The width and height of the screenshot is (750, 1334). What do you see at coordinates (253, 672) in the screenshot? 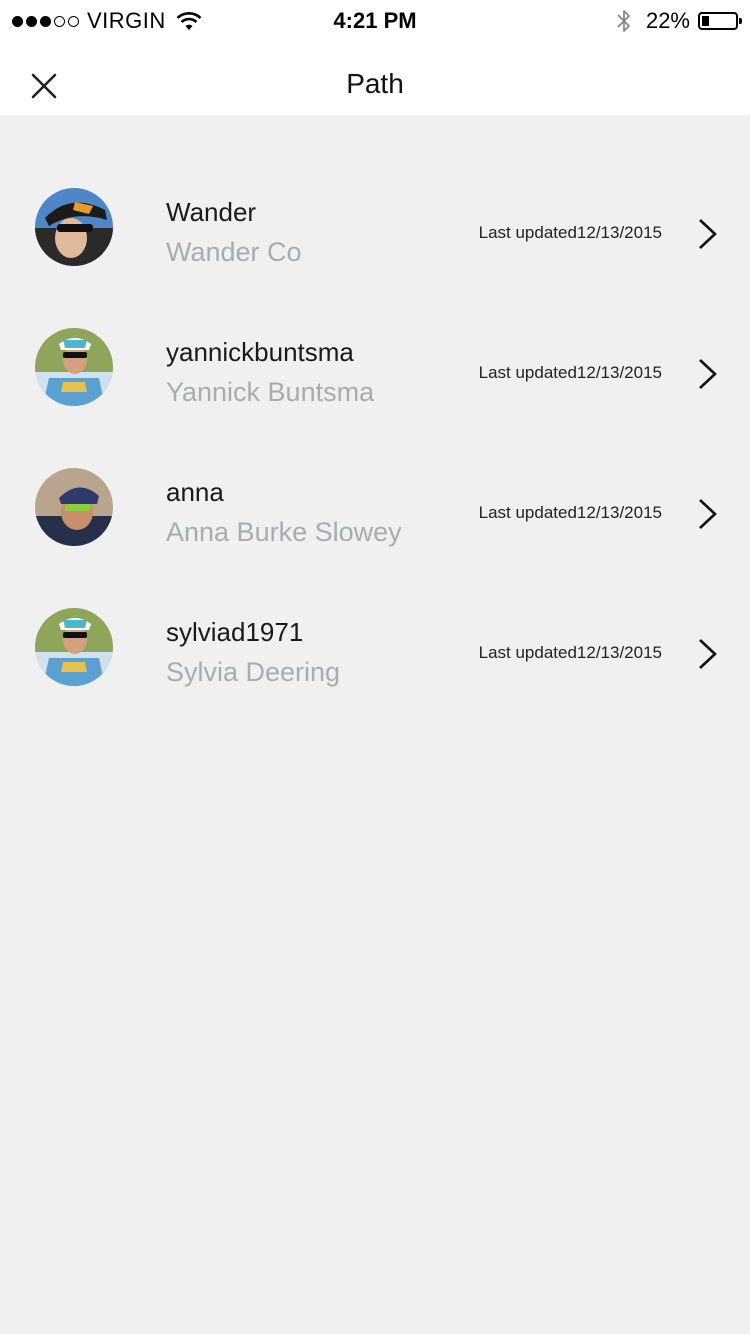
I see `full-name: Sylvia Deering` at bounding box center [253, 672].